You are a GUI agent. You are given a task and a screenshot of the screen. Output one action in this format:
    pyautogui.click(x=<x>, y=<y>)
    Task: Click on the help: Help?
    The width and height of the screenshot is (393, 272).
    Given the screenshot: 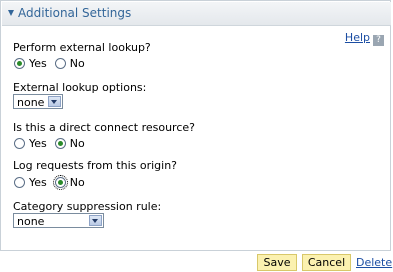 What is the action you would take?
    pyautogui.click(x=364, y=38)
    